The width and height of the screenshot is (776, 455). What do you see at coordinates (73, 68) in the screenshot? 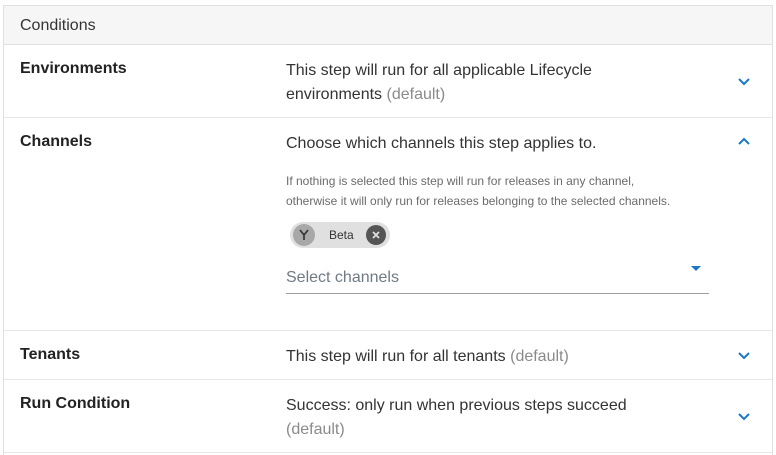
I see `environments-title: Environments` at bounding box center [73, 68].